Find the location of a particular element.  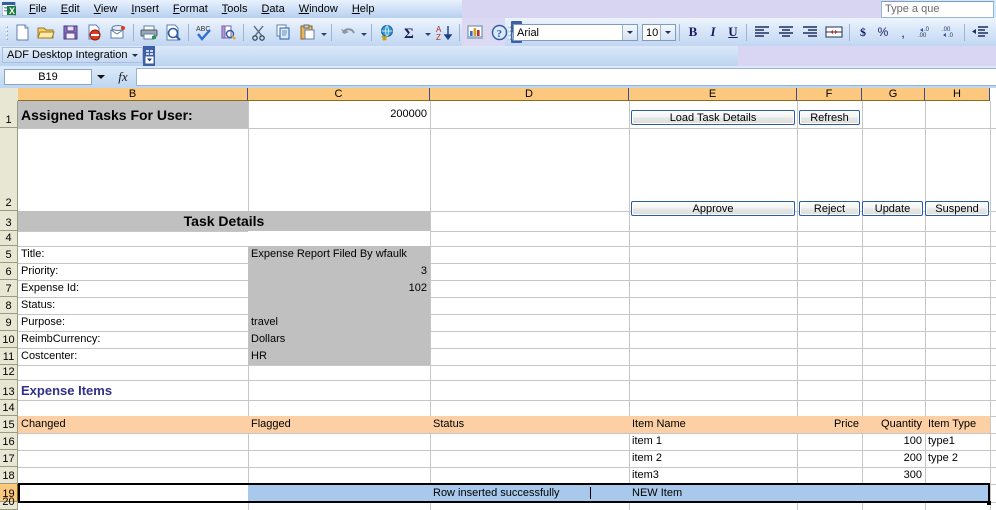

reject-button: Reject is located at coordinates (829, 208).